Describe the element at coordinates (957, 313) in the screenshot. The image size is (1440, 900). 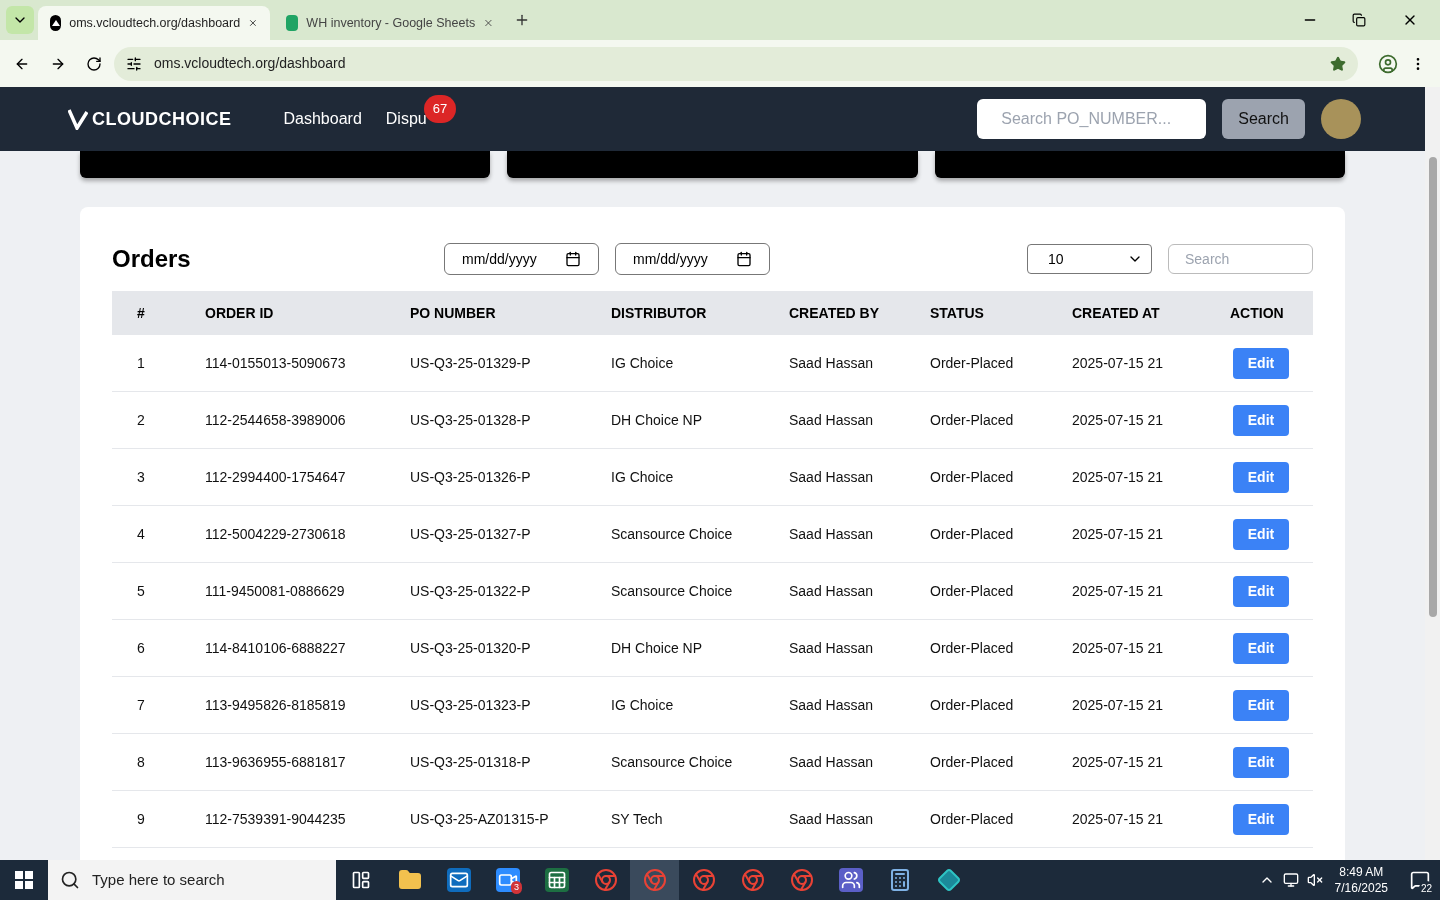
I see `column-header: STATUS` at that location.